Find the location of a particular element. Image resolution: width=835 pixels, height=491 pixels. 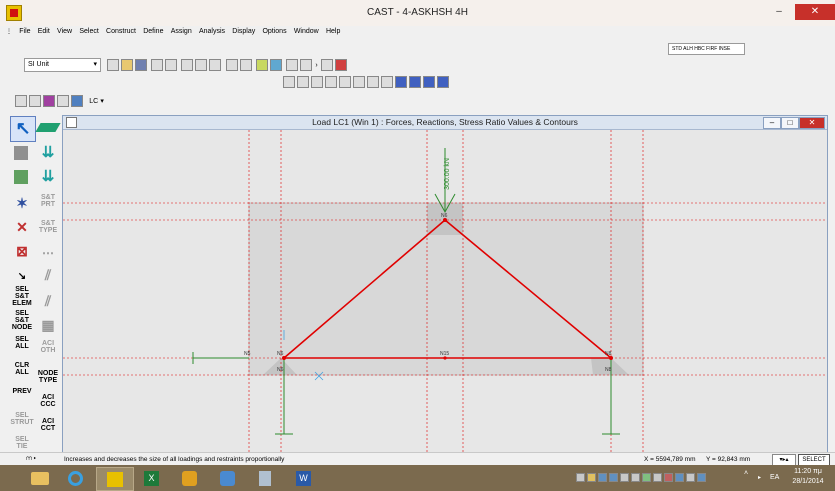

arrow-right-icon: › is located at coordinates (316, 65).